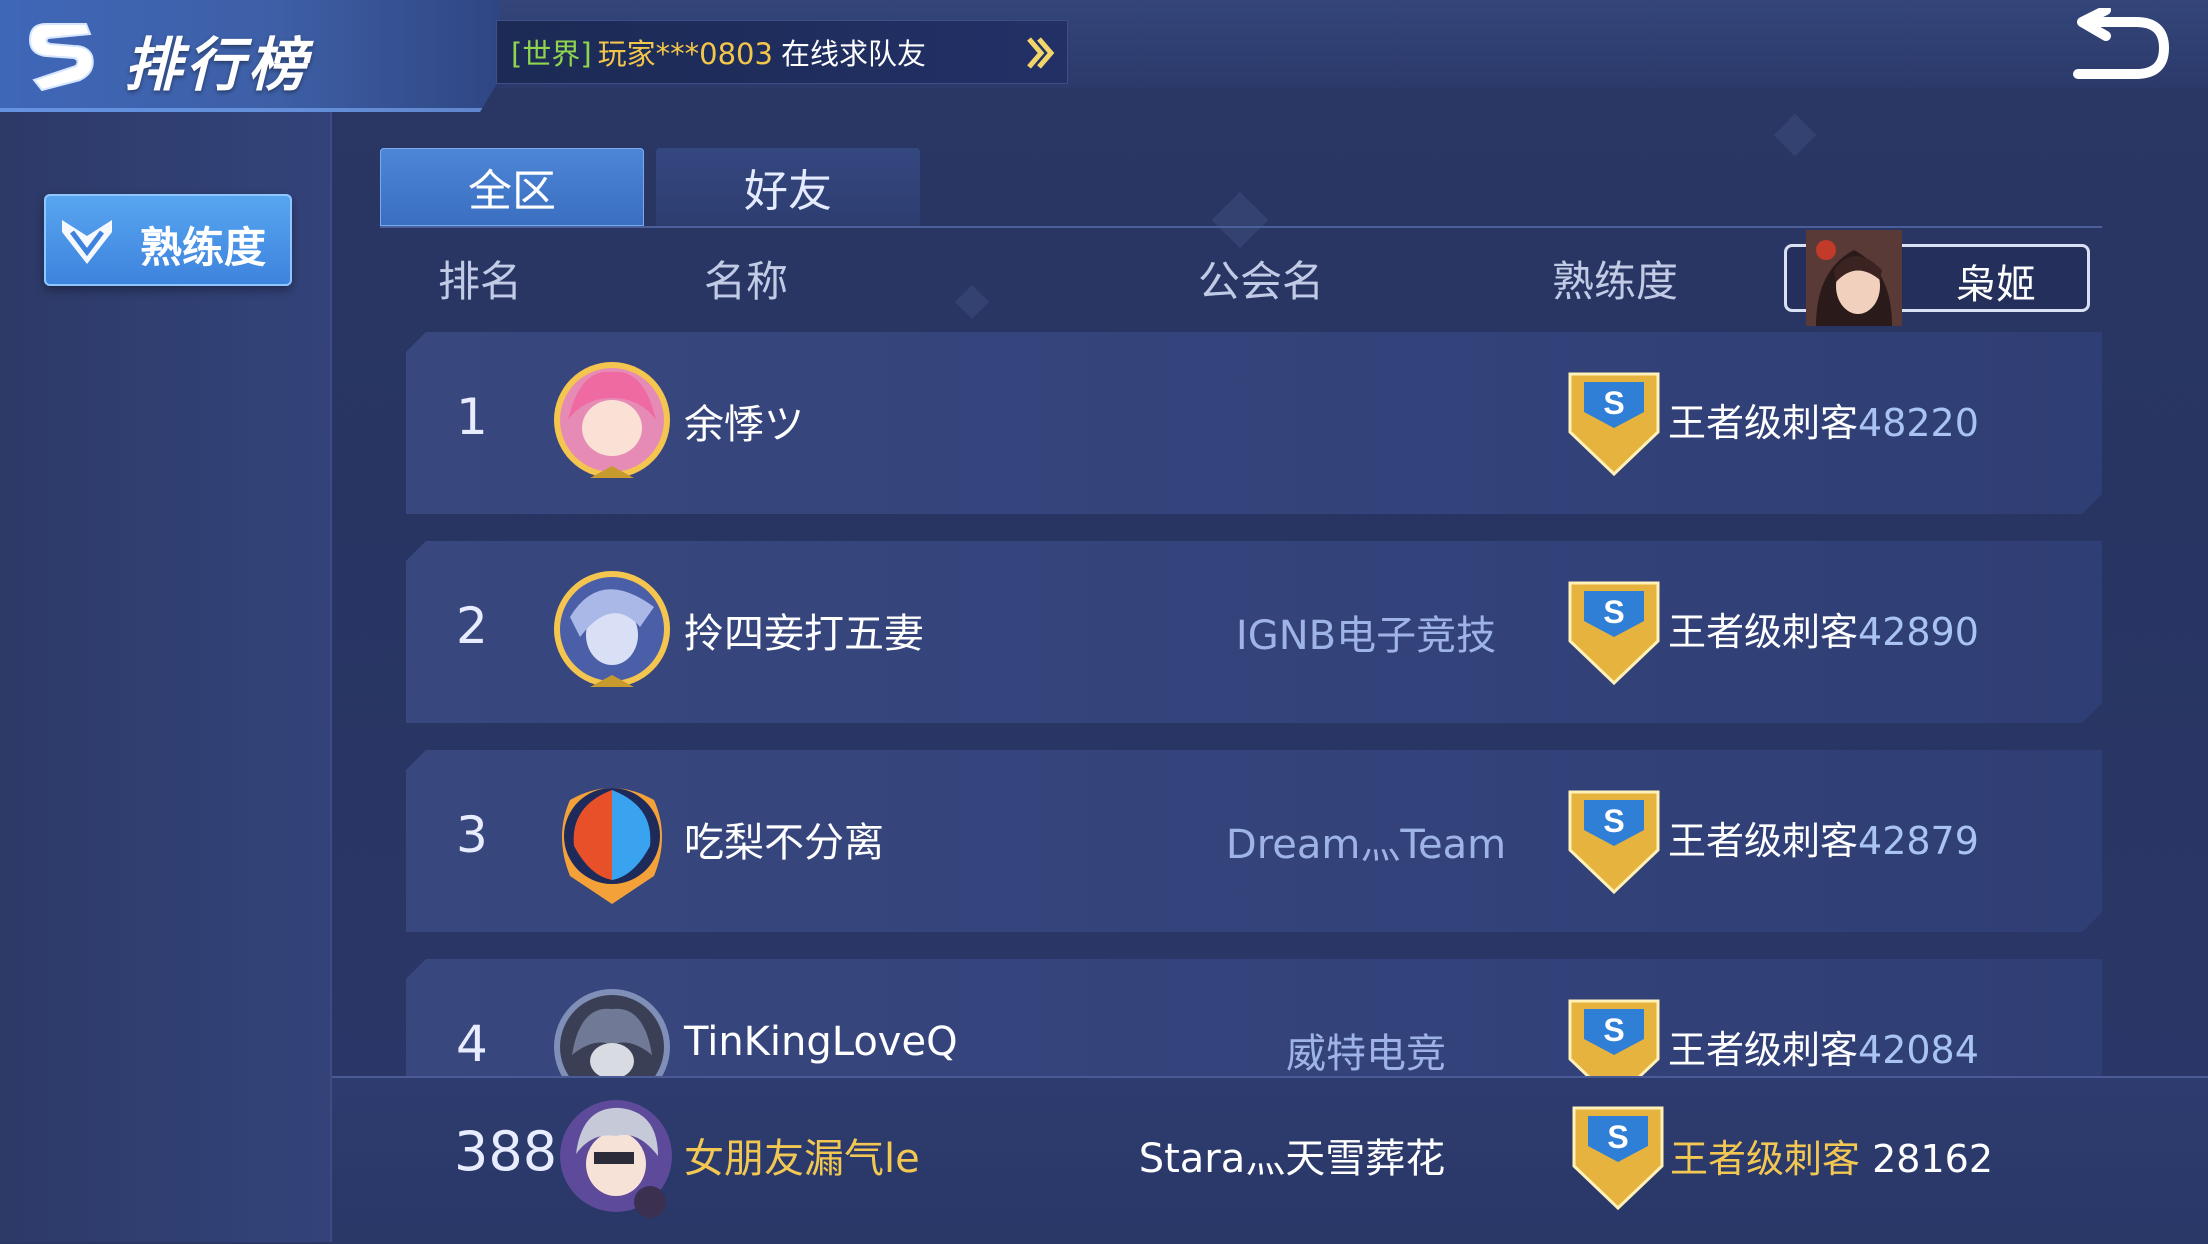  What do you see at coordinates (1854, 278) in the screenshot?
I see `hero-portrait-icon` at bounding box center [1854, 278].